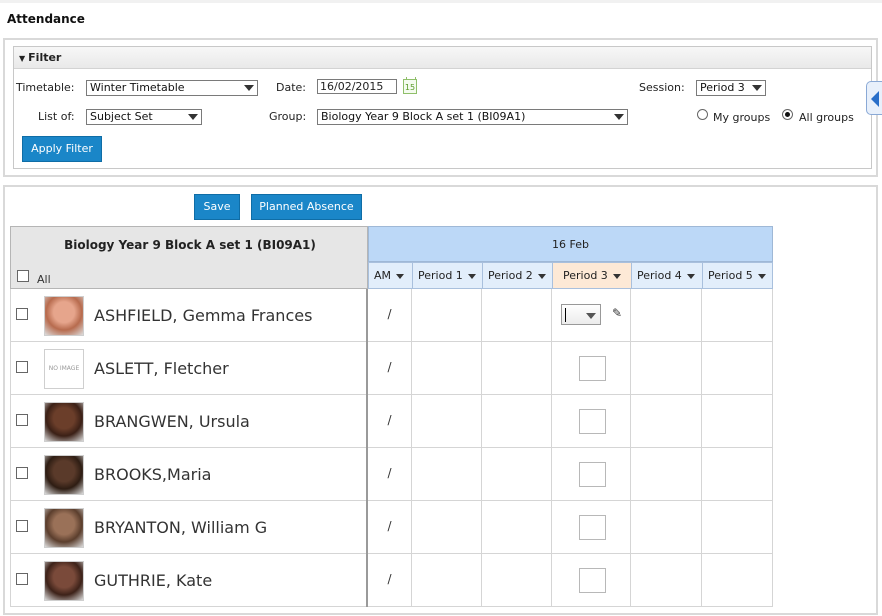 The width and height of the screenshot is (882, 616). I want to click on student-name: BRANGWEN, Ursula, so click(172, 421).